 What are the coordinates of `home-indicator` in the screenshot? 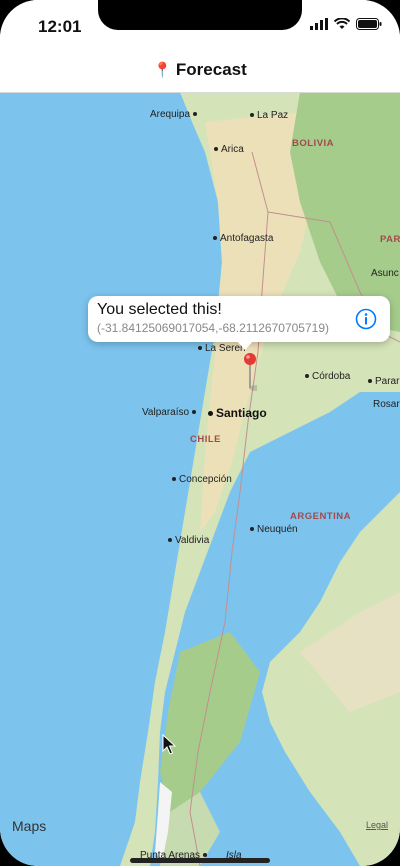 It's located at (200, 860).